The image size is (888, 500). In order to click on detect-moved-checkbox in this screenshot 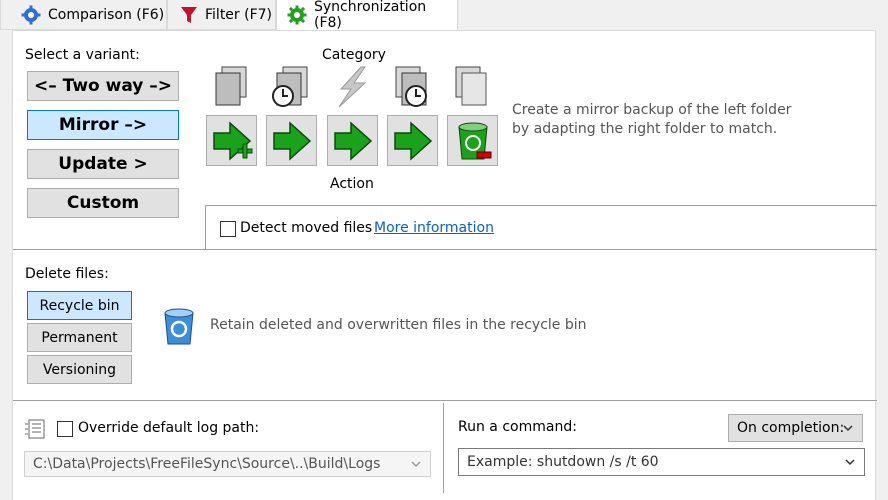, I will do `click(228, 229)`.